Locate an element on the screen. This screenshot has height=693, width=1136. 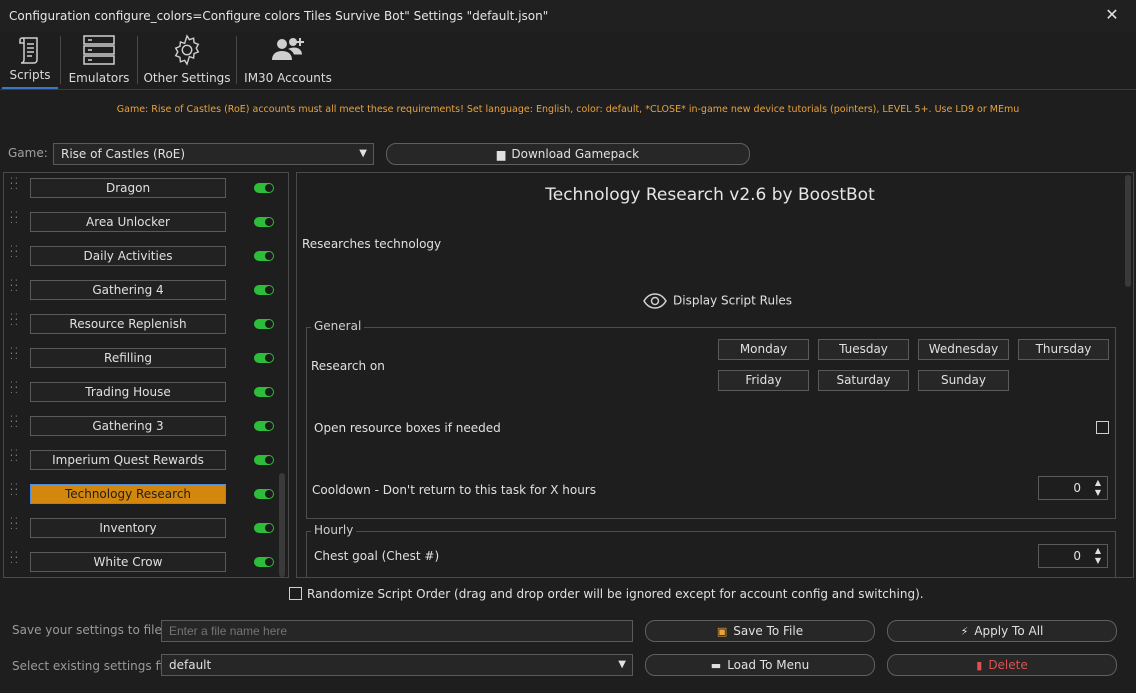
tab-other-settings: Other Settings is located at coordinates (187, 61).